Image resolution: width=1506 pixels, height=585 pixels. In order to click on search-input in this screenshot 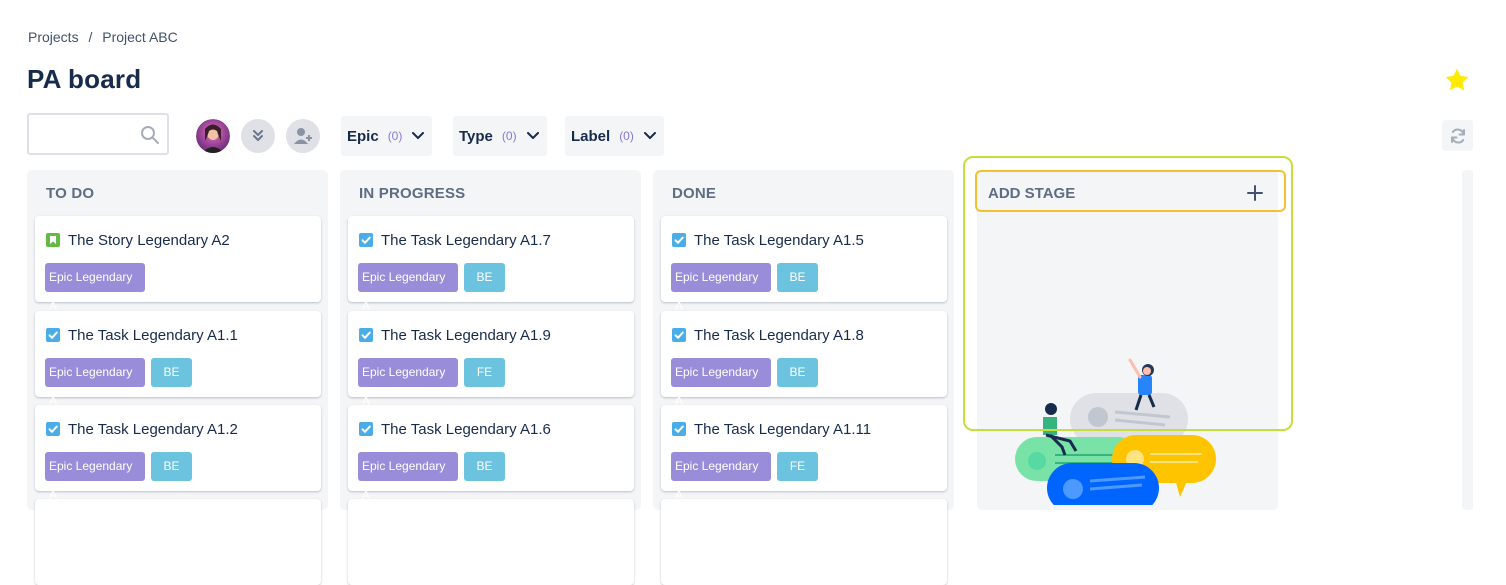, I will do `click(98, 134)`.